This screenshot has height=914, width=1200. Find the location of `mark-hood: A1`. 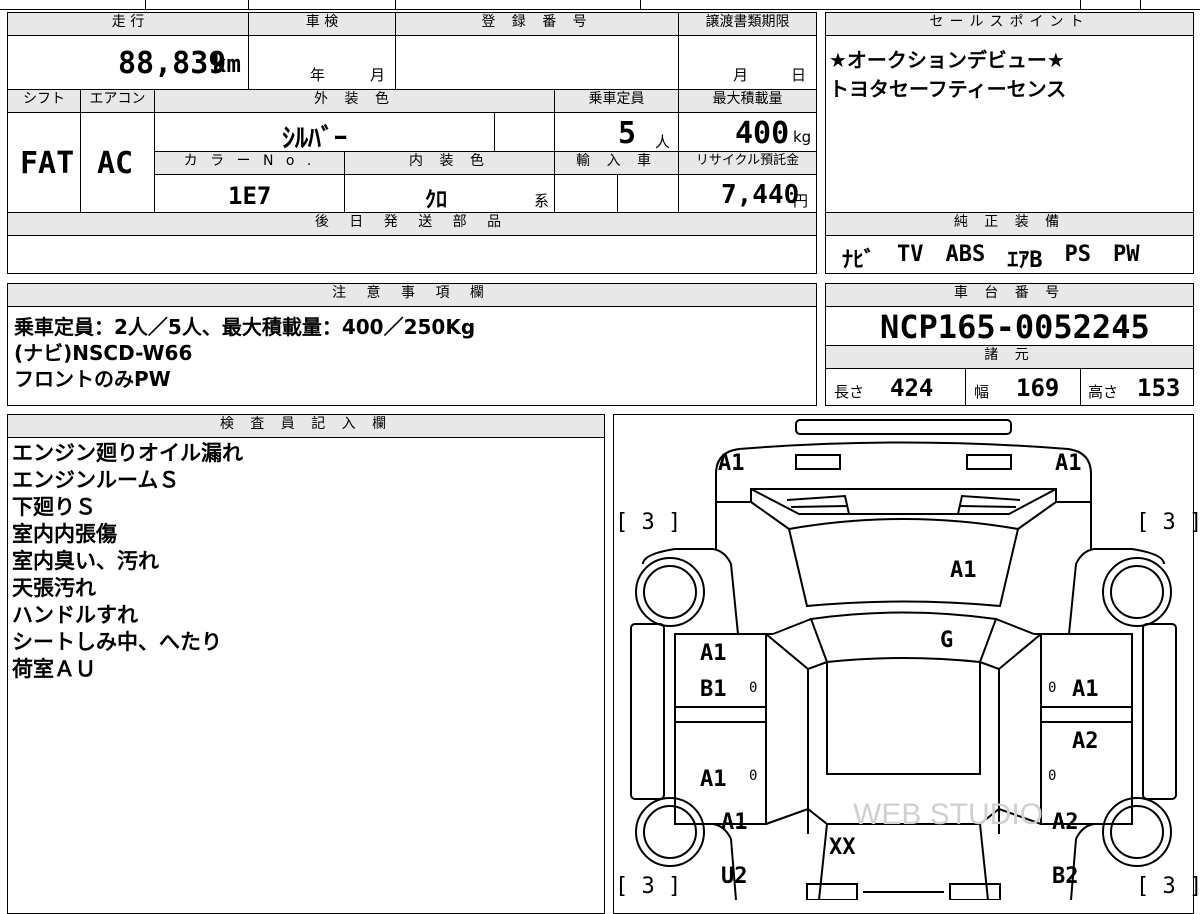

mark-hood: A1 is located at coordinates (963, 570).